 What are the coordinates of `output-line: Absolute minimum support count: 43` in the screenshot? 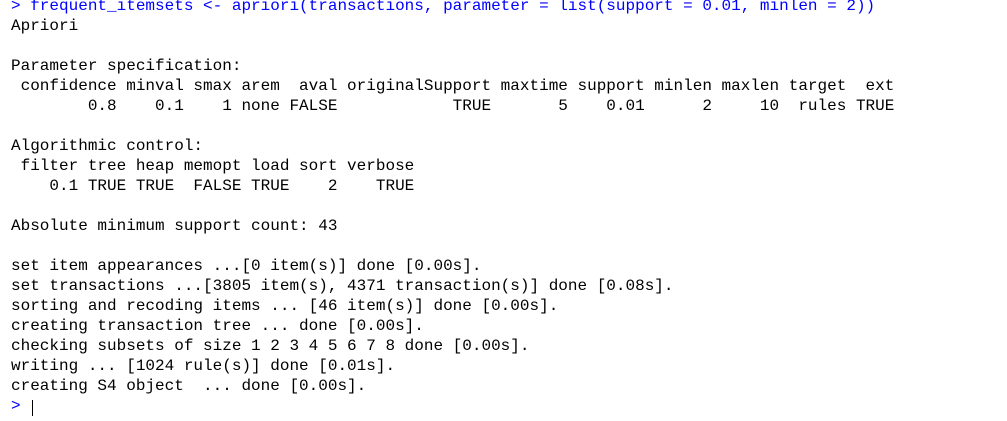 It's located at (174, 226).